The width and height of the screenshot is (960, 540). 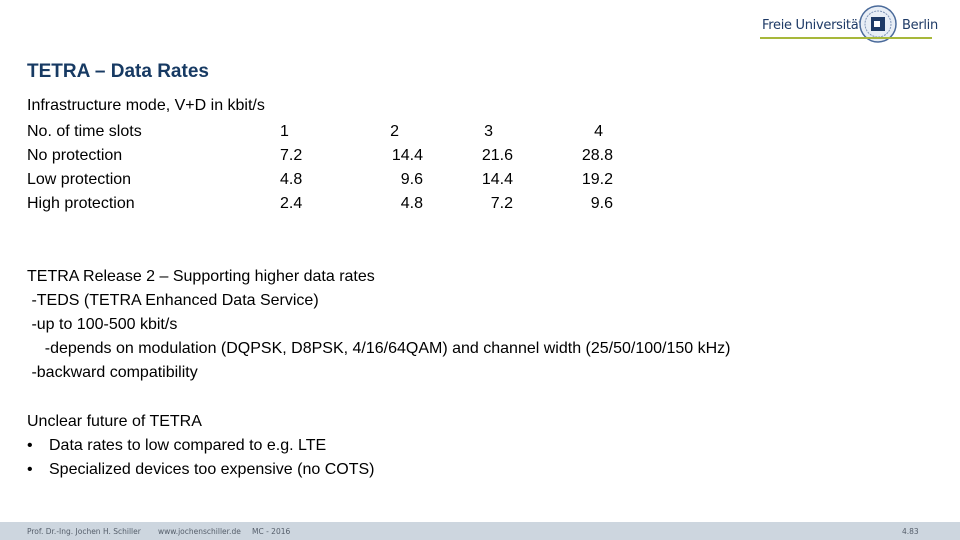 I want to click on footer-website: www.jochenschiller.de, so click(x=199, y=531).